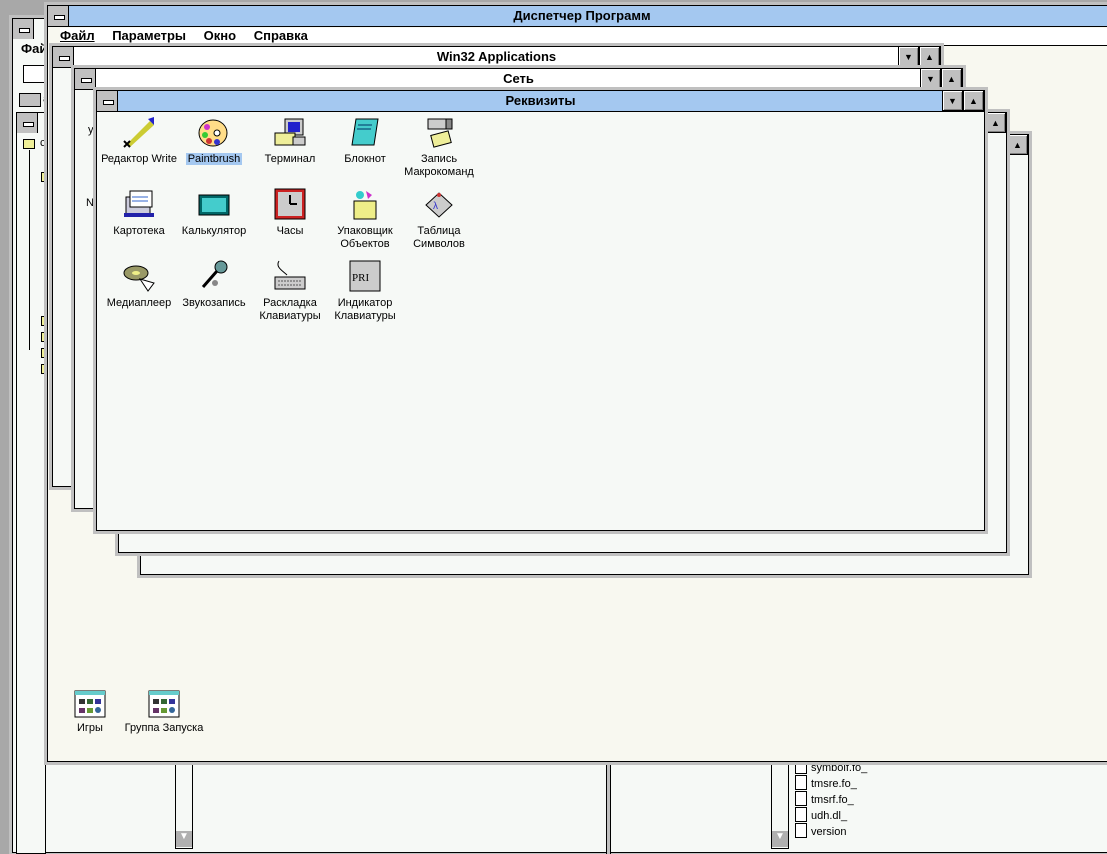 This screenshot has height=854, width=1107. I want to click on cardfile-icon, so click(139, 203).